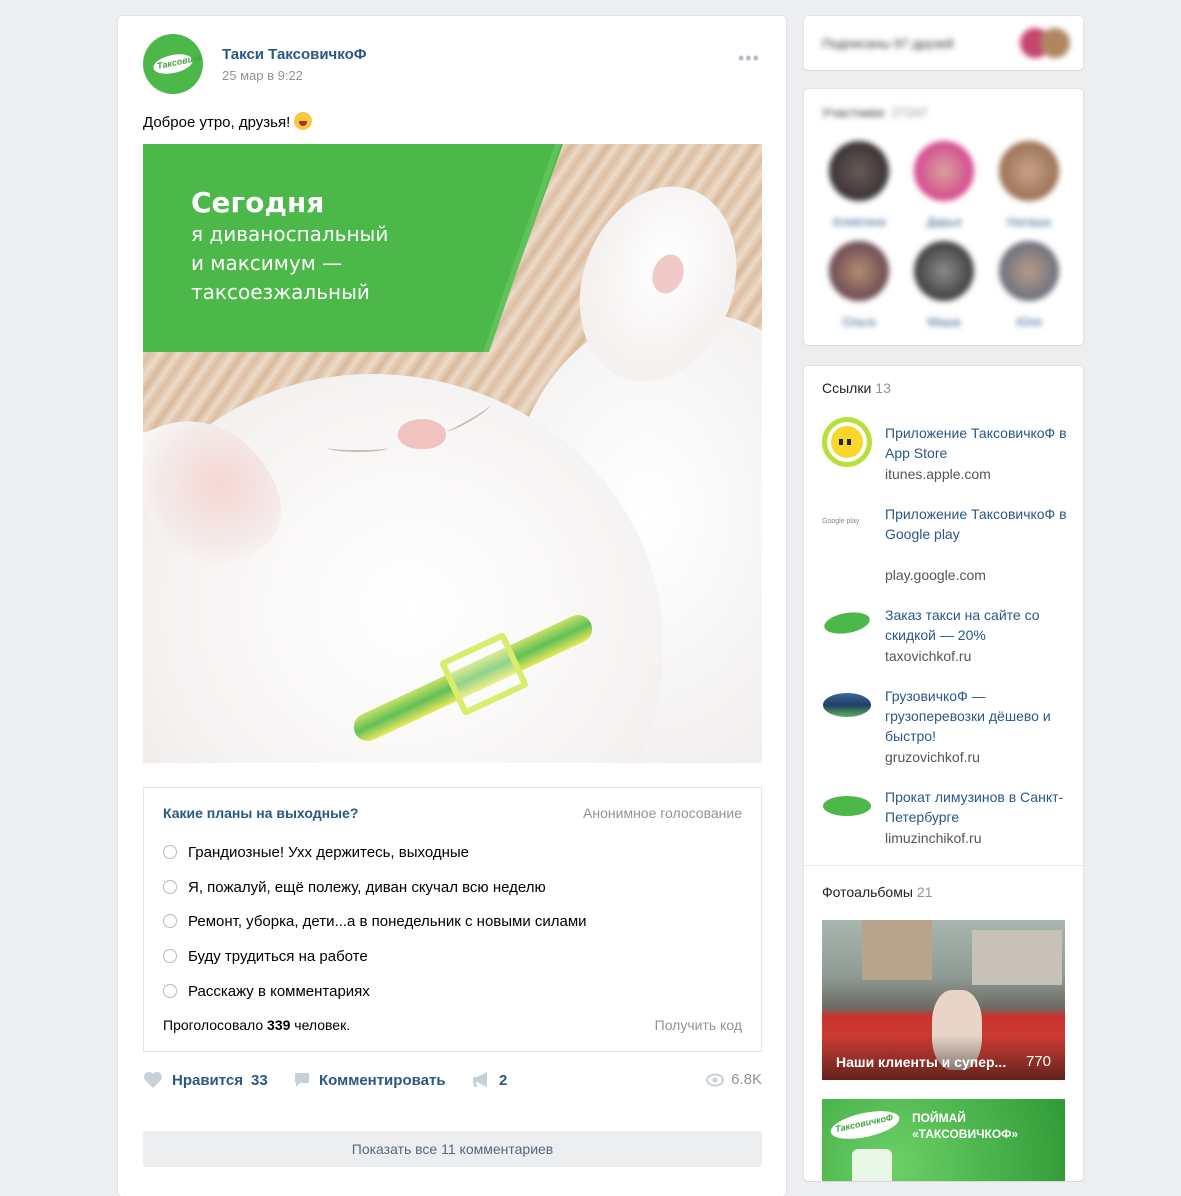 The height and width of the screenshot is (1196, 1181). Describe the element at coordinates (452, 1149) in the screenshot. I see `show-all-comments-button: Показать все 11 комментариев` at that location.